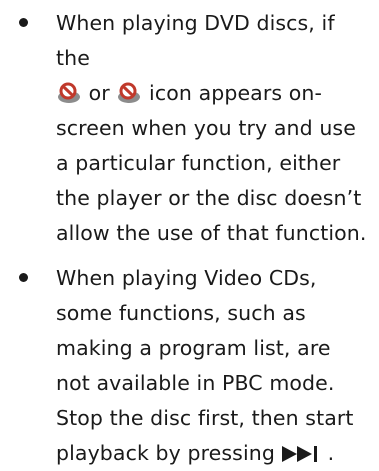 This screenshot has height=471, width=379. I want to click on play-skip-icon, so click(299, 454).